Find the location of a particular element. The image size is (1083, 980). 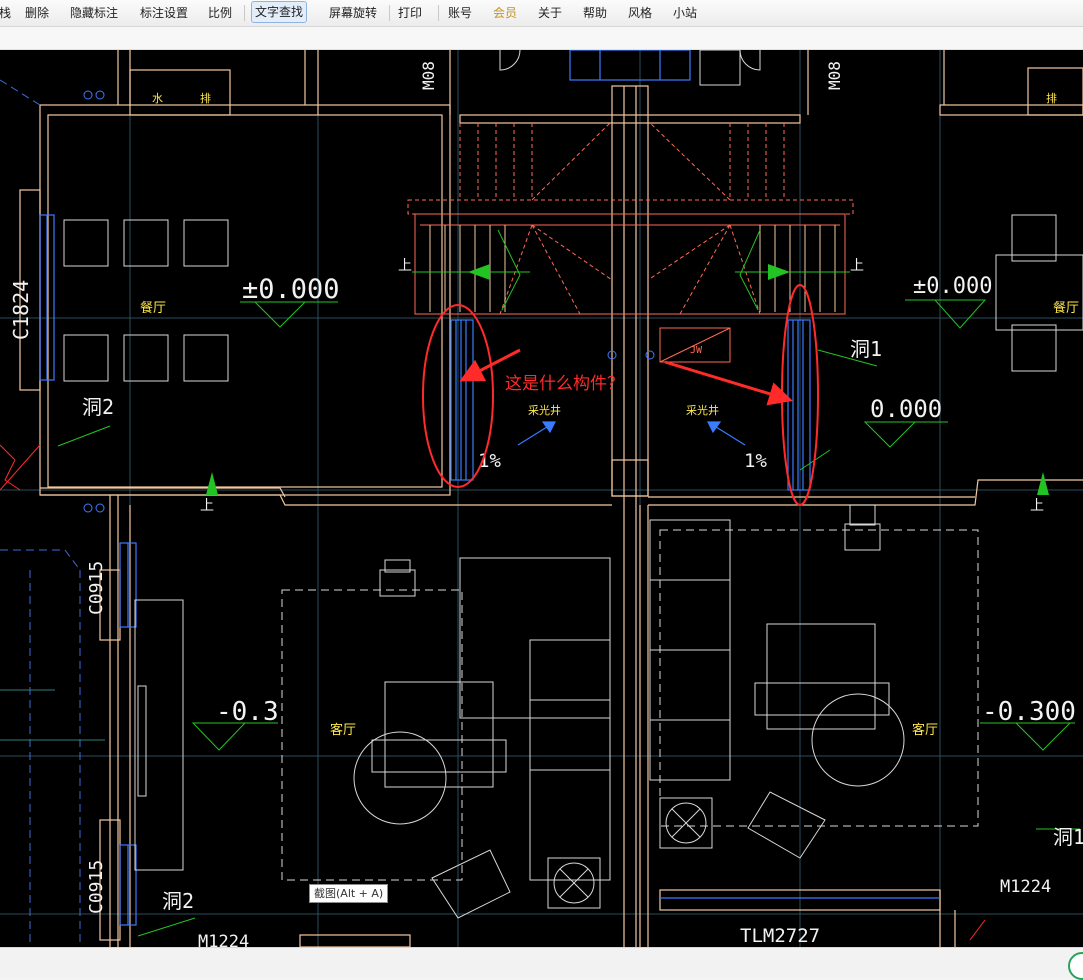

question-text: 这是什么构件？ is located at coordinates (564, 384).